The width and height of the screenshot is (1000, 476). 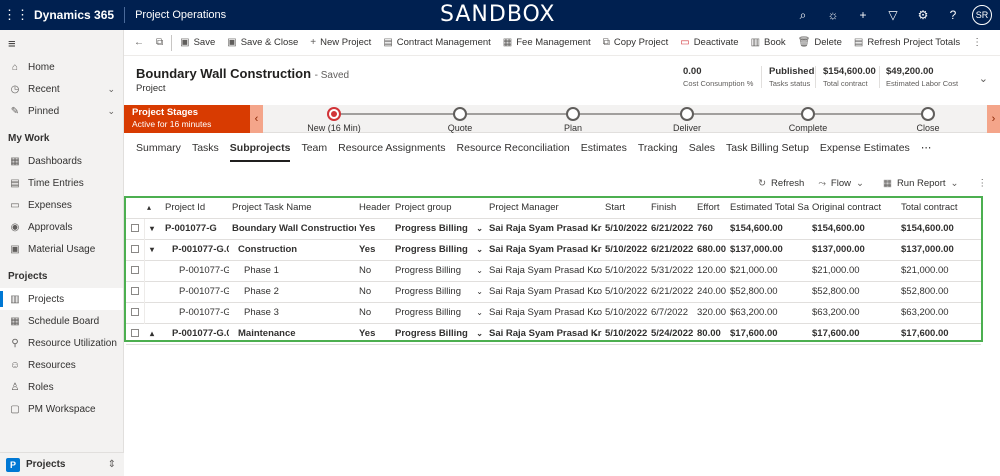 I want to click on cell-effort: 680.00, so click(x=710, y=250).